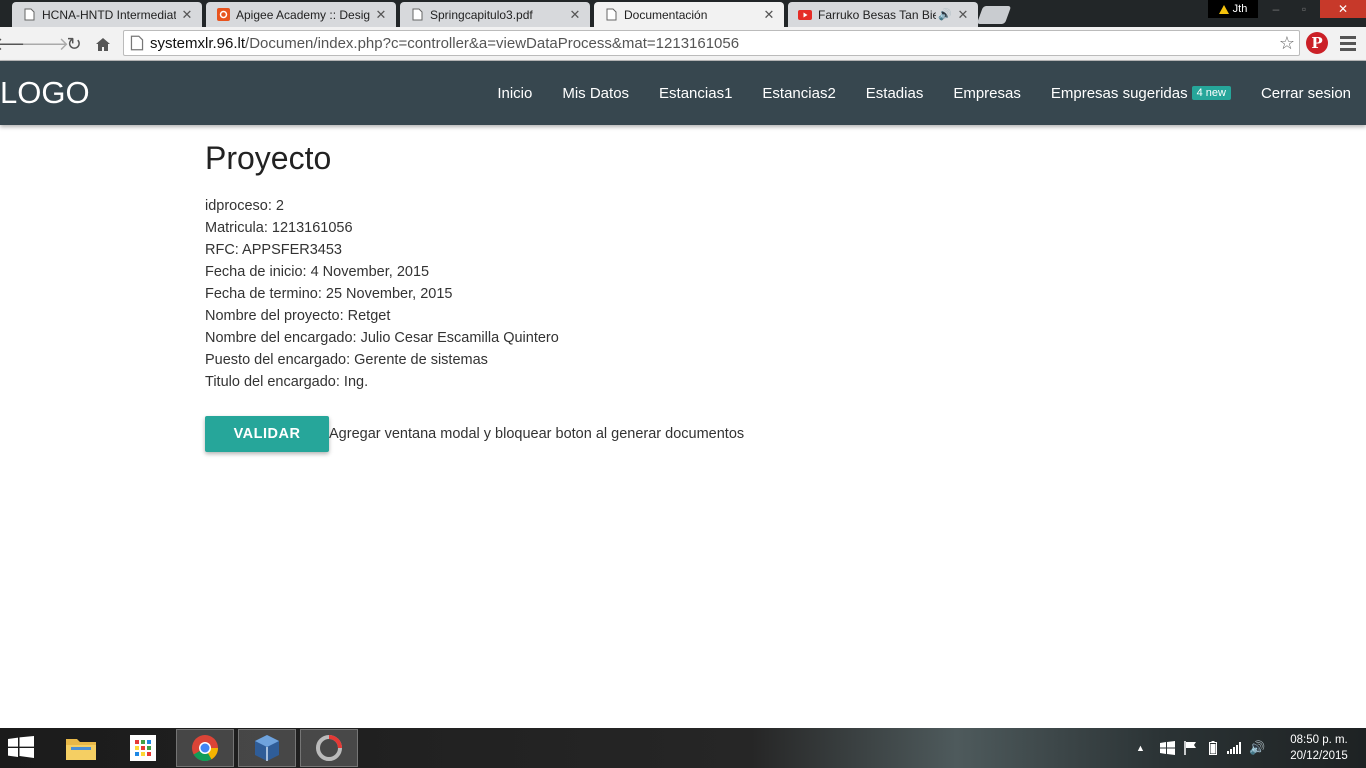 Image resolution: width=1366 pixels, height=768 pixels. I want to click on home-icon, so click(103, 44).